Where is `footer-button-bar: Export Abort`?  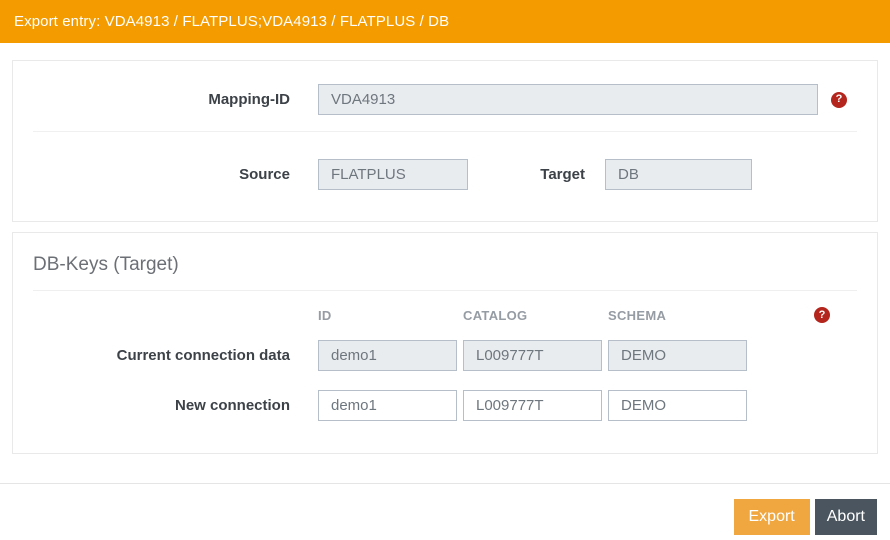 footer-button-bar: Export Abort is located at coordinates (445, 509).